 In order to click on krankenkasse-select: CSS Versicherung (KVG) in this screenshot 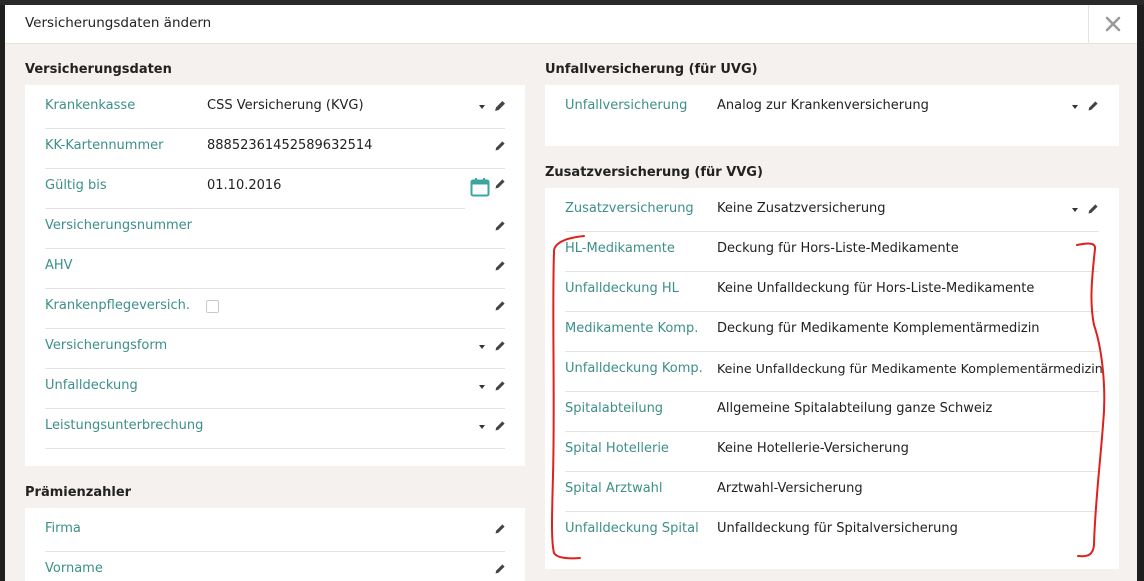, I will do `click(285, 105)`.